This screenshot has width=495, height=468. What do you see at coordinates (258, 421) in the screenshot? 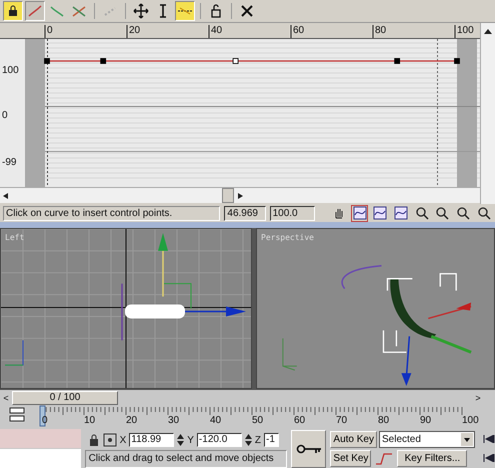
I see `frame-number: 50` at bounding box center [258, 421].